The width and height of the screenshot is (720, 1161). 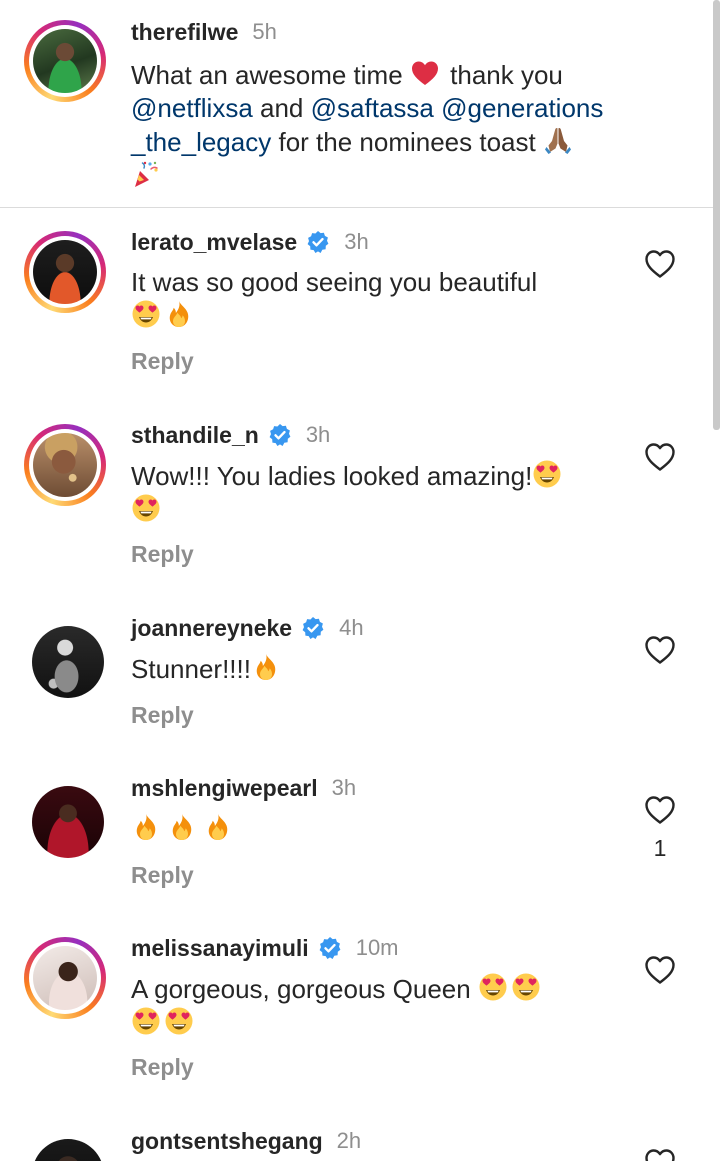 What do you see at coordinates (522, 108) in the screenshot?
I see `mention-generations: @generations` at bounding box center [522, 108].